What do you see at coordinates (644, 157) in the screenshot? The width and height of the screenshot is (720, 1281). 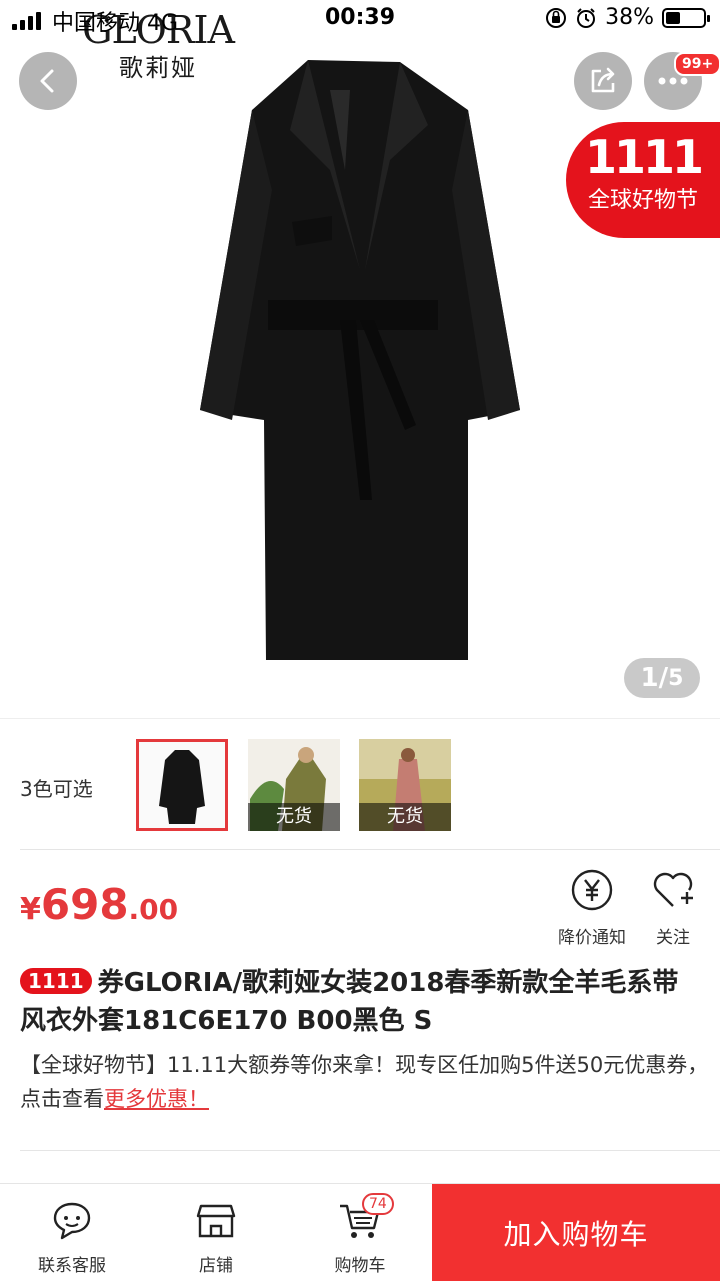 I see `promo-logo: 1111` at bounding box center [644, 157].